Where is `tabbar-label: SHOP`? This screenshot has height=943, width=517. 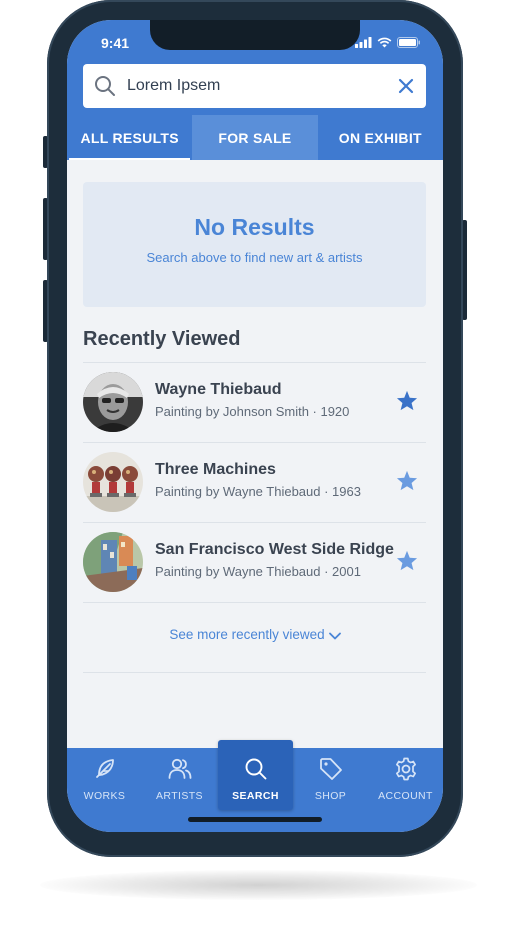
tabbar-label: SHOP is located at coordinates (330, 796).